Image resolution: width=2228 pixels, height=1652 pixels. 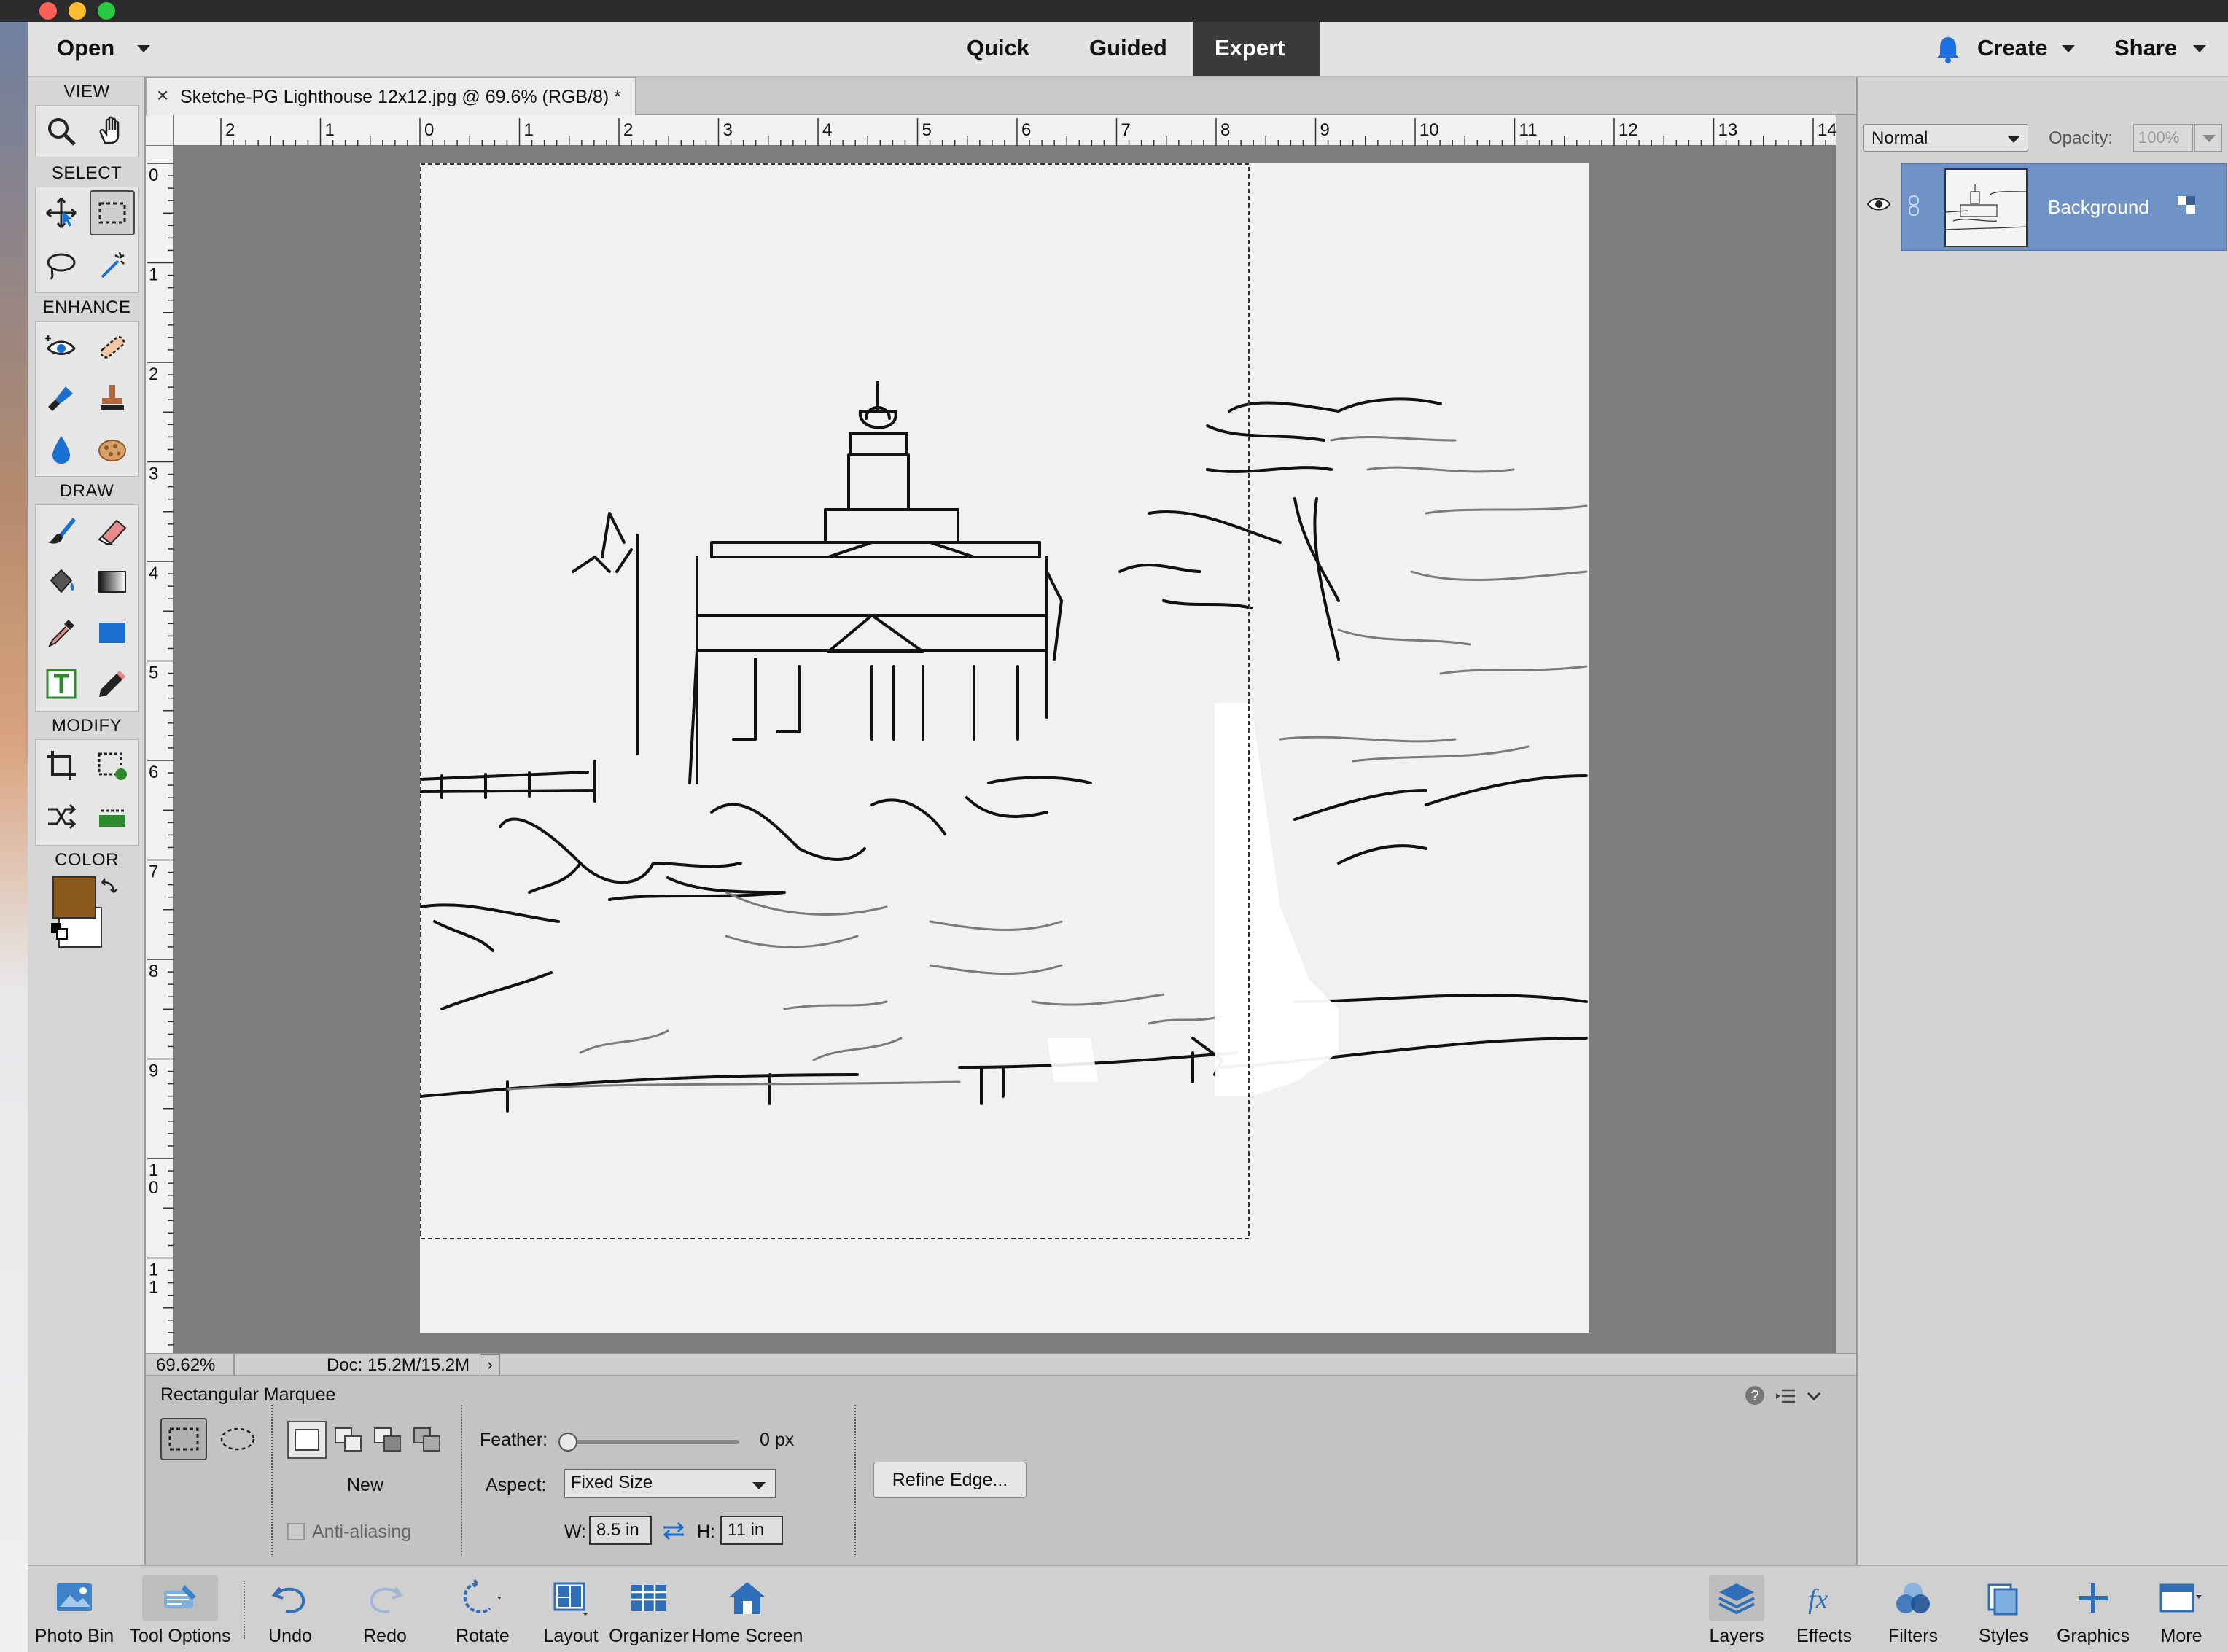 I want to click on default-colors-icon, so click(x=60, y=932).